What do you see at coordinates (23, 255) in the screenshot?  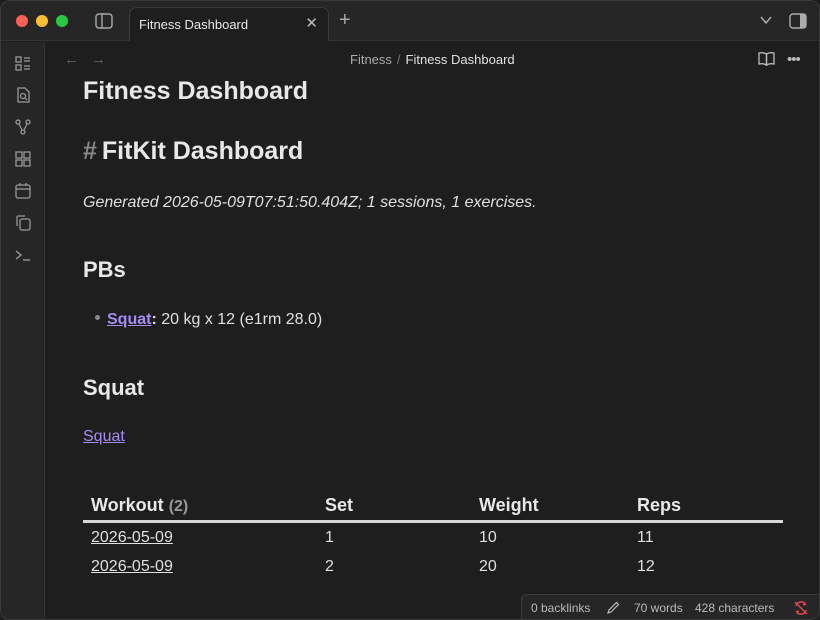 I see `terminal-icon` at bounding box center [23, 255].